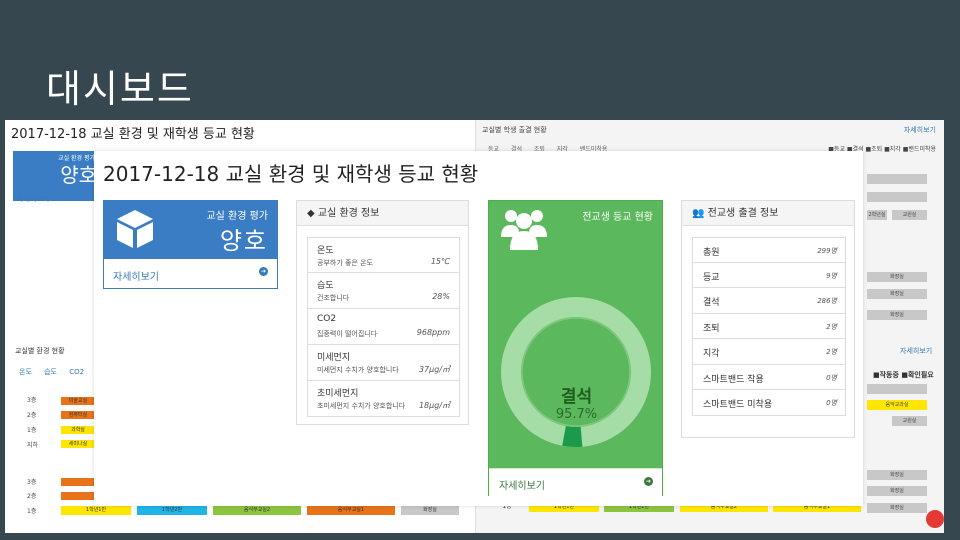  Describe the element at coordinates (769, 275) in the screenshot. I see `student-item-present: 등교 9명` at that location.